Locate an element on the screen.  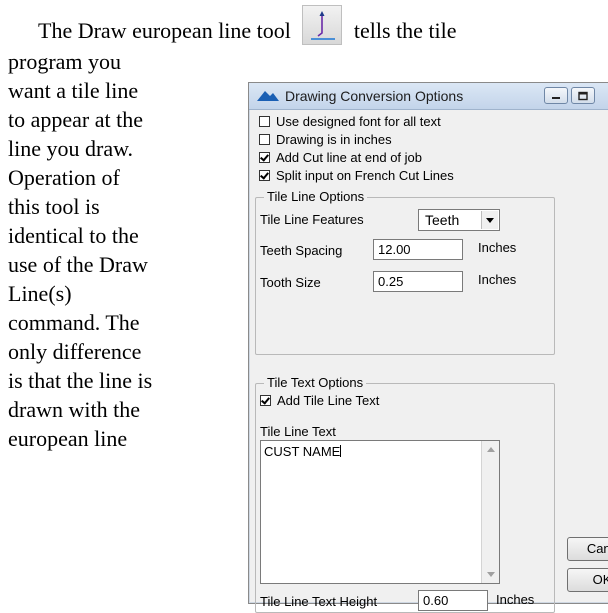
scroll-up-icon is located at coordinates (491, 449).